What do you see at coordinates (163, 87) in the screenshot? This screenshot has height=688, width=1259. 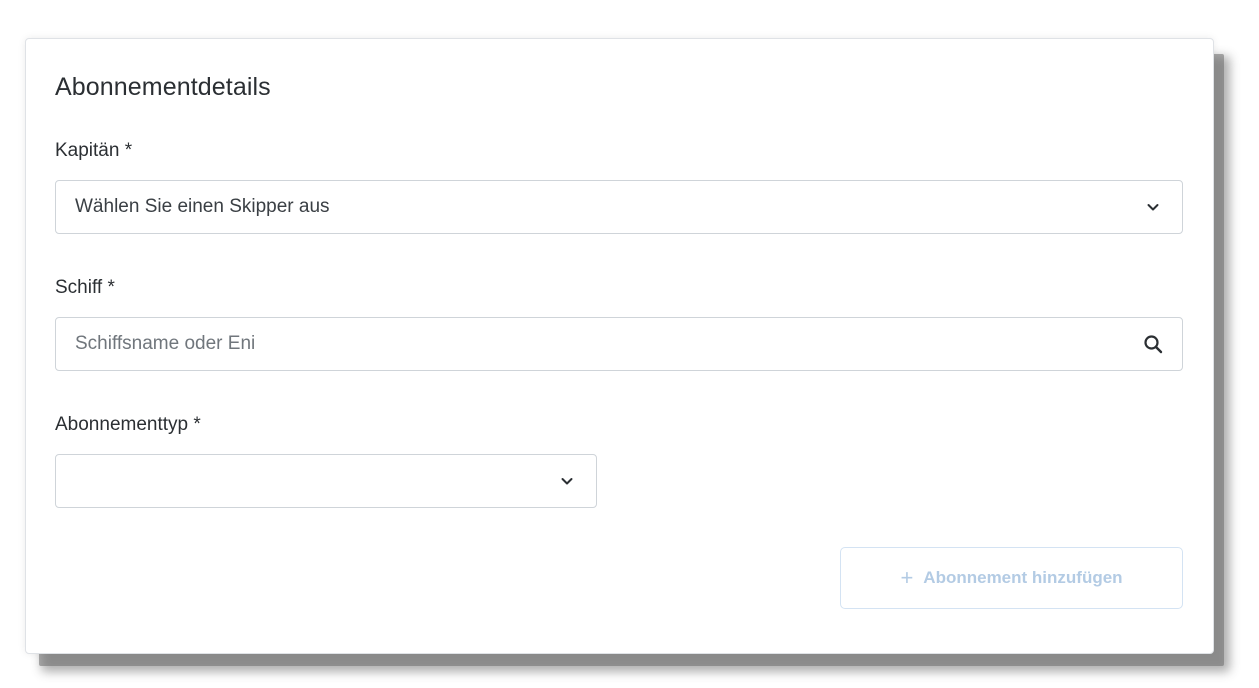 I see `card-title: Abonnementdetails` at bounding box center [163, 87].